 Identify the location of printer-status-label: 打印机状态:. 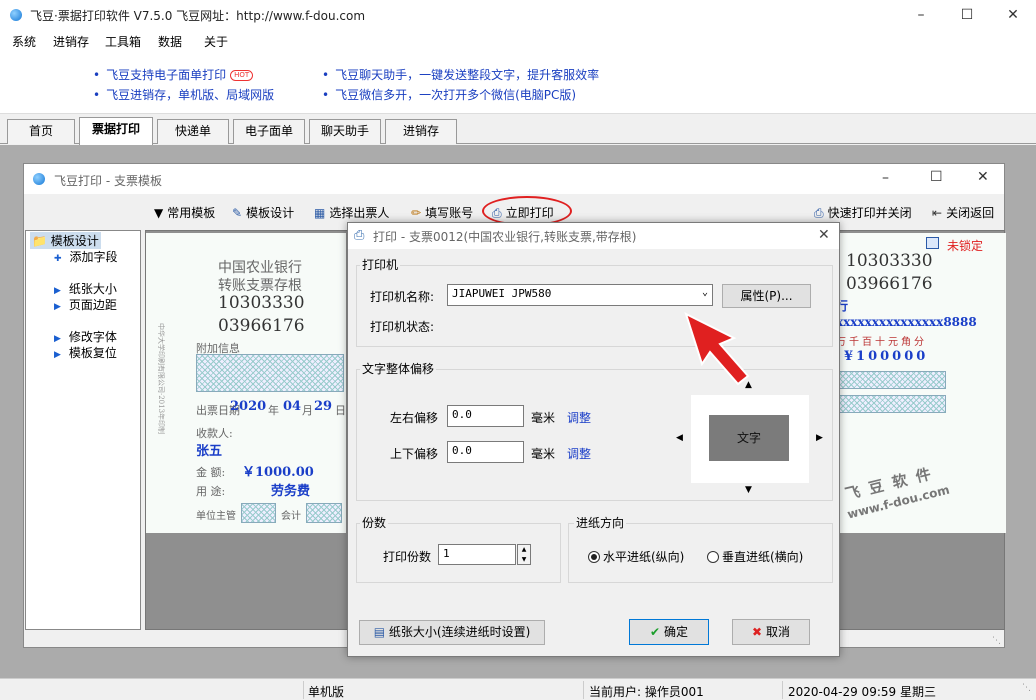
(402, 327).